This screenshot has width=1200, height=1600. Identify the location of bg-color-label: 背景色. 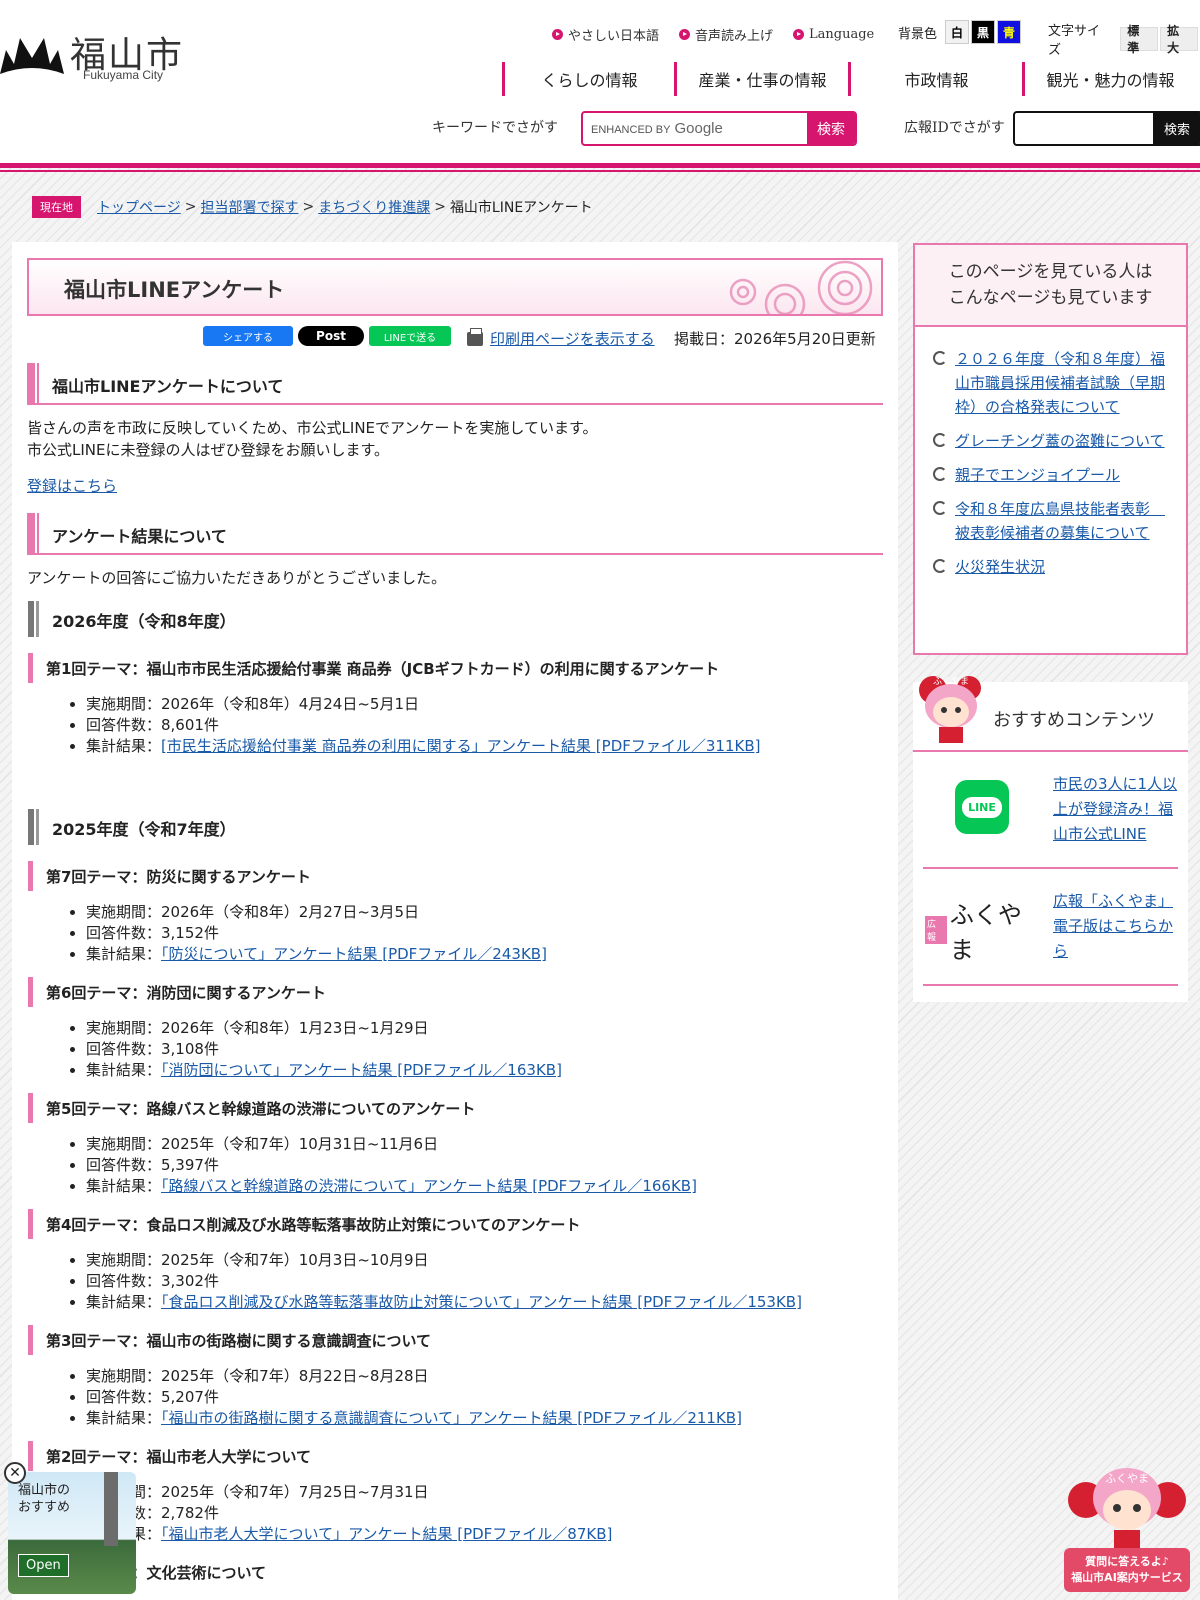
(918, 34).